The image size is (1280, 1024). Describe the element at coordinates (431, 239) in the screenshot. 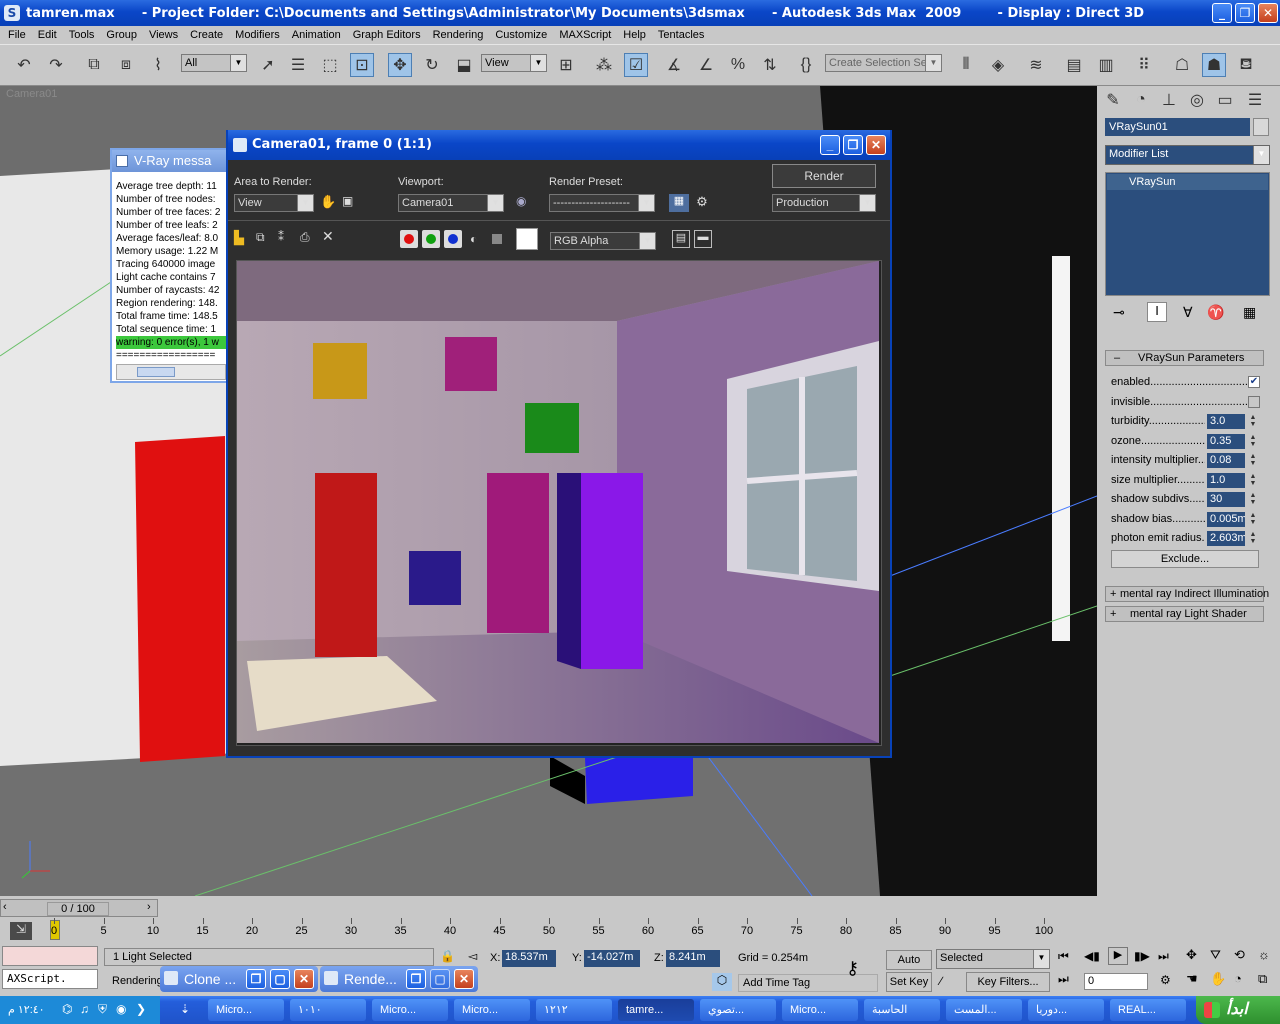

I see `green-channel-toggle` at that location.